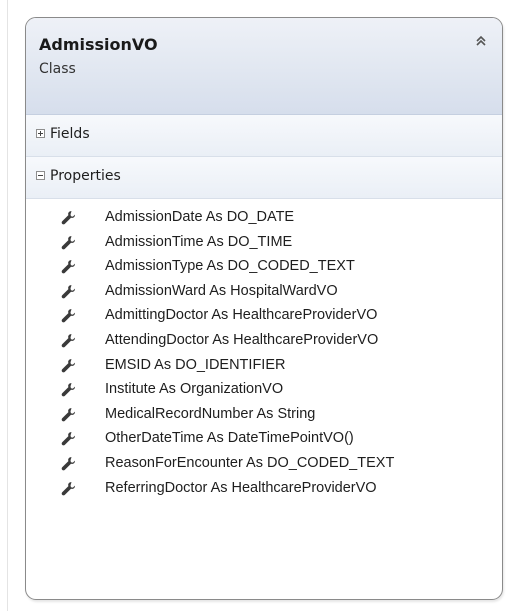 Image resolution: width=528 pixels, height=611 pixels. Describe the element at coordinates (242, 339) in the screenshot. I see `property-label: AttendingDoctor As HealthcareProviderVO` at that location.